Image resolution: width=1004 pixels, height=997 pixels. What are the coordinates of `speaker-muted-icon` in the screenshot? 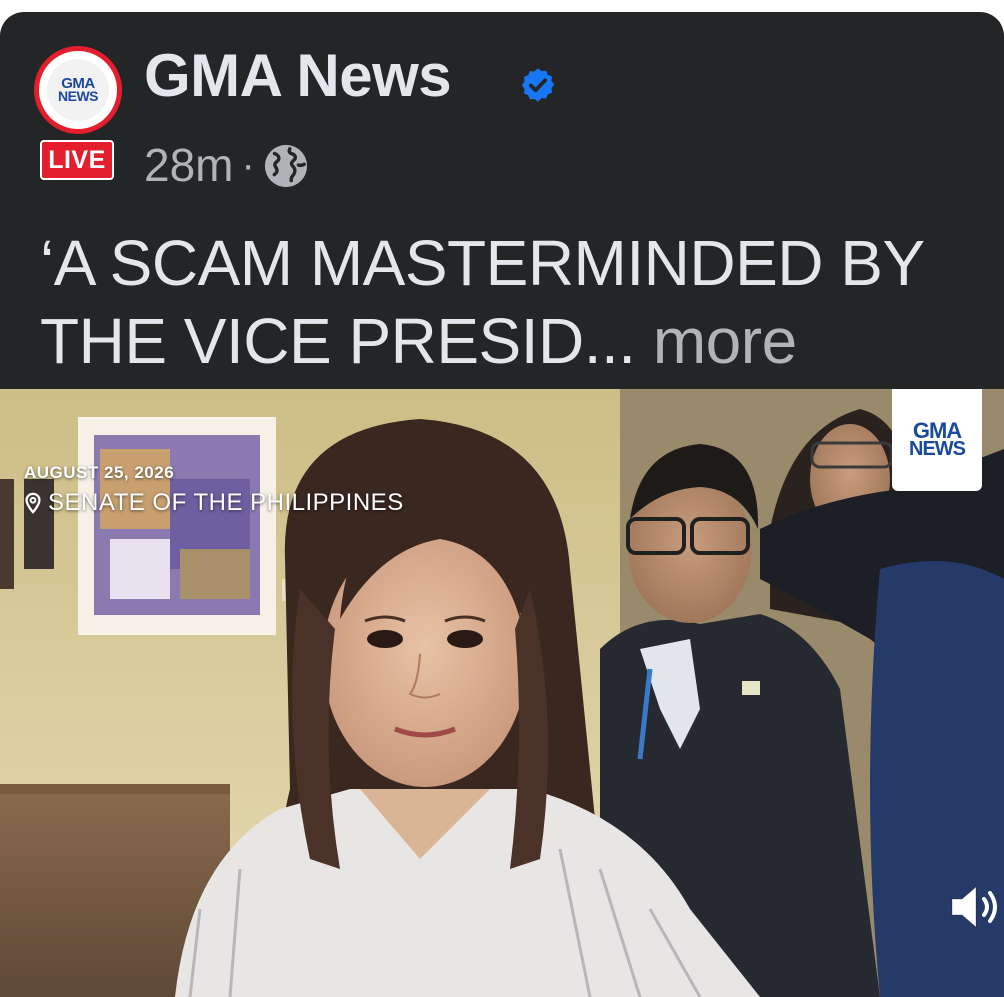 It's located at (974, 907).